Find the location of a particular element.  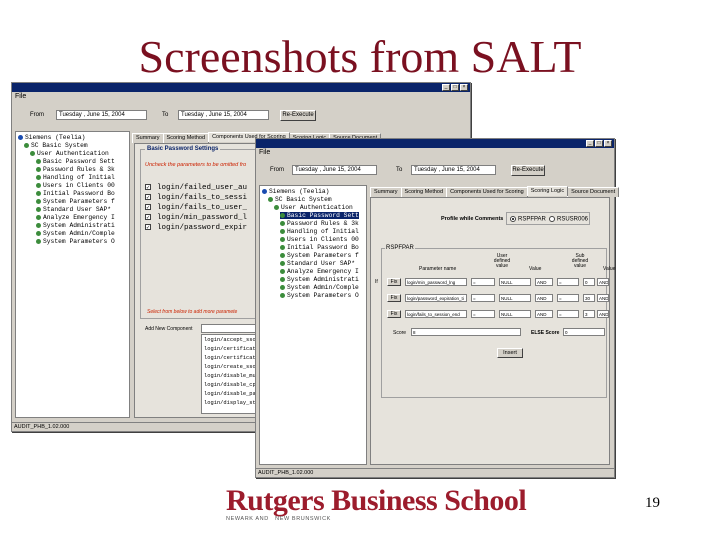

profile-label: Profile while Comments is located at coordinates (472, 219).